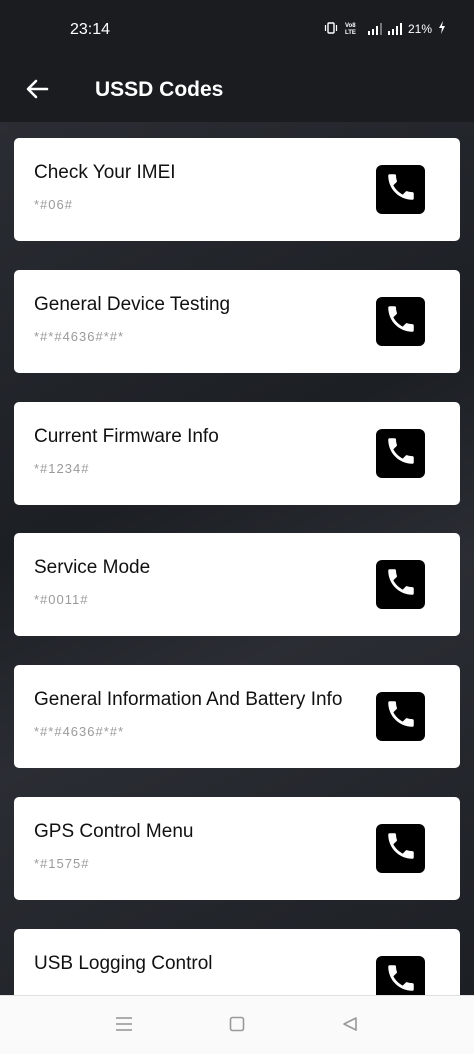 The height and width of the screenshot is (1054, 474). I want to click on app-bar: USSD Codes, so click(237, 91).